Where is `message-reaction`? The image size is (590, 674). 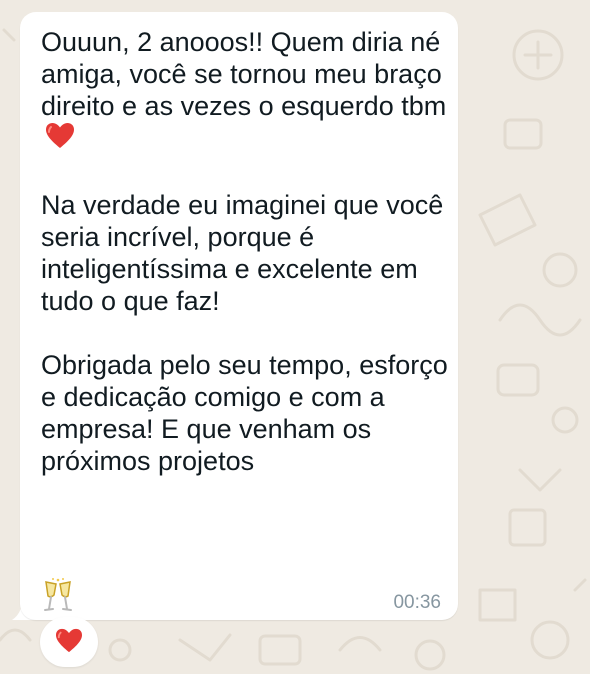 message-reaction is located at coordinates (69, 642).